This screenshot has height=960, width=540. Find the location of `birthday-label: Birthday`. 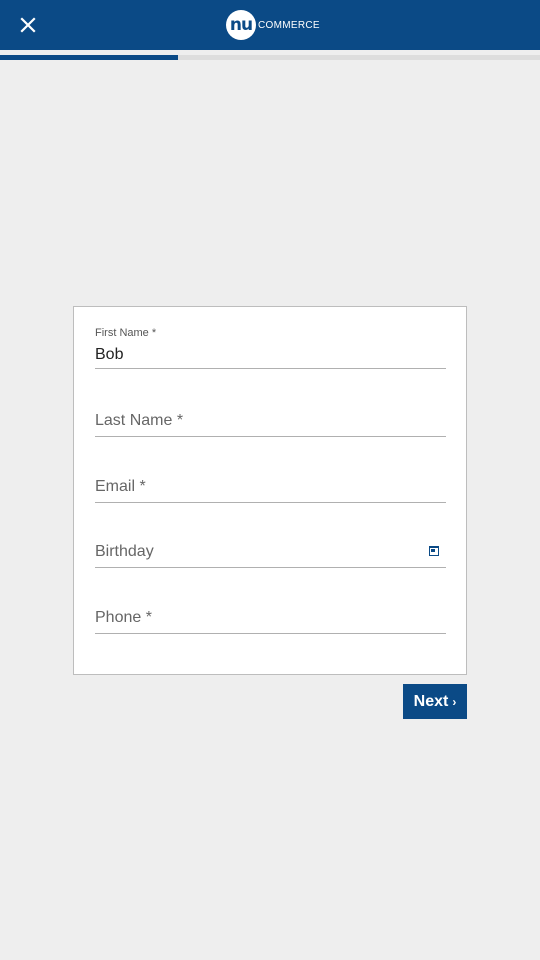

birthday-label: Birthday is located at coordinates (124, 551).